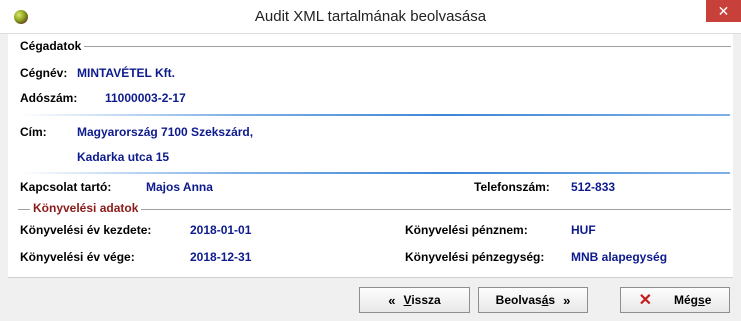 Image resolution: width=741 pixels, height=321 pixels. I want to click on cancel-button-label: Mégse, so click(693, 300).